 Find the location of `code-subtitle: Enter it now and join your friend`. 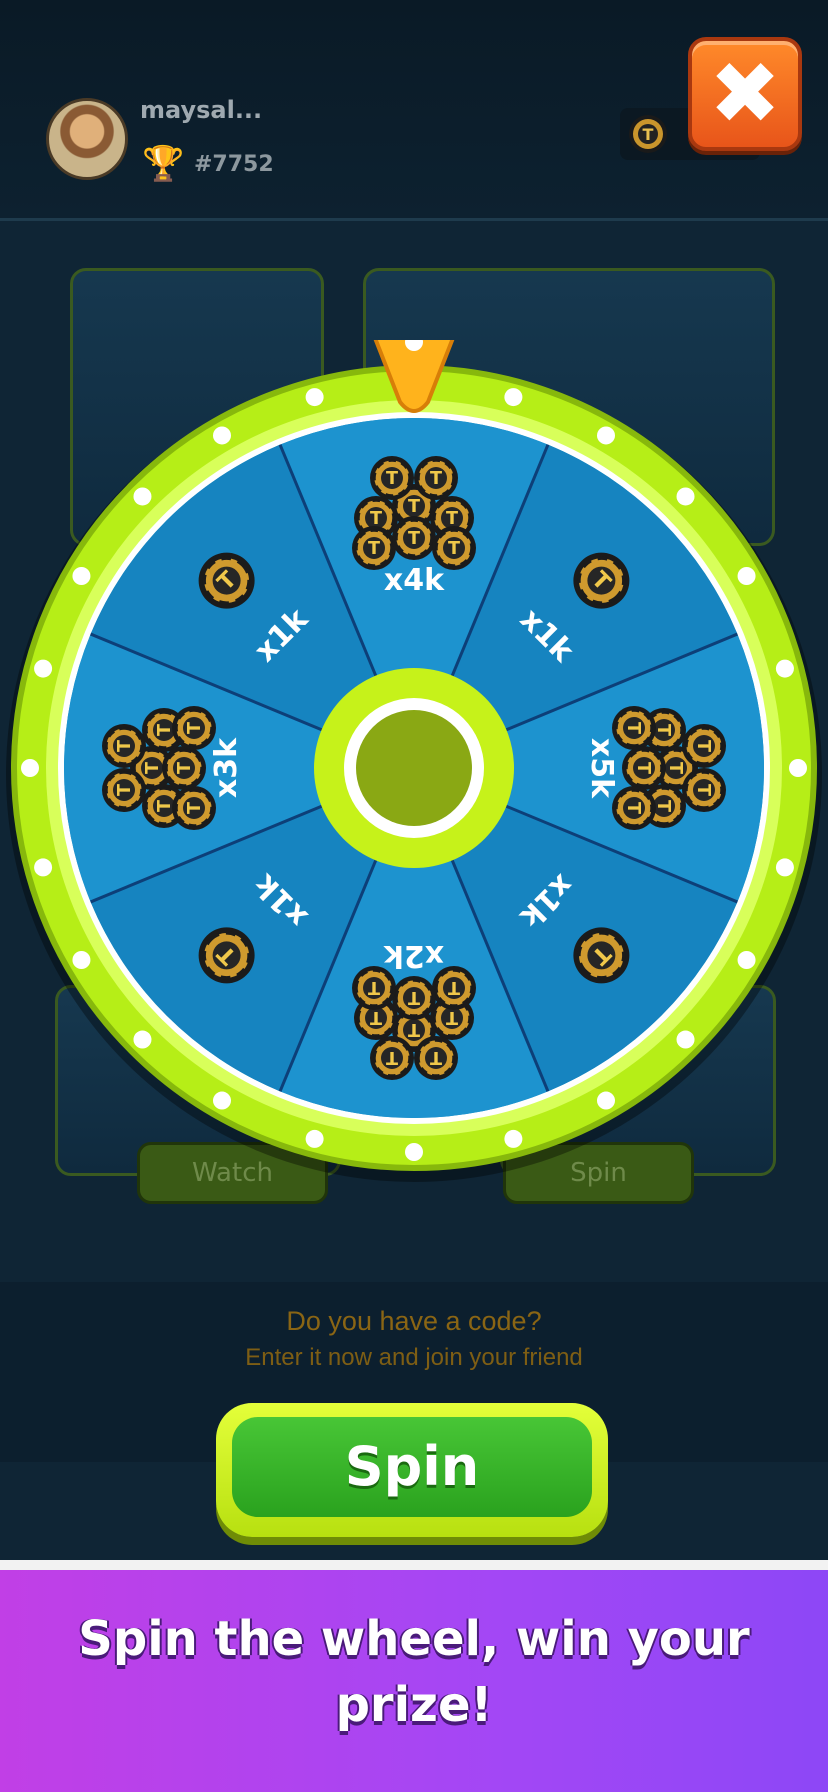

code-subtitle: Enter it now and join your friend is located at coordinates (414, 1357).